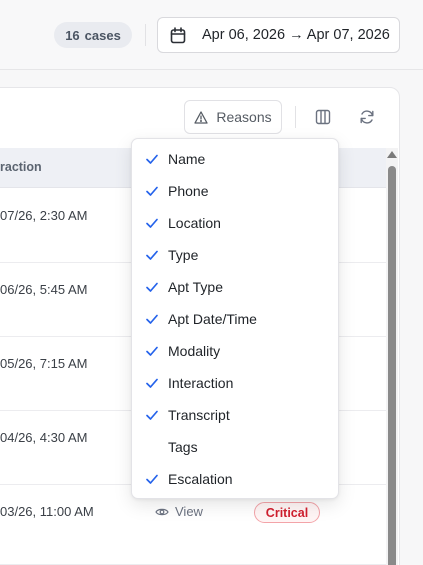 The image size is (423, 565). I want to click on row-datetime: 03/26, 11:00 AM, so click(47, 511).